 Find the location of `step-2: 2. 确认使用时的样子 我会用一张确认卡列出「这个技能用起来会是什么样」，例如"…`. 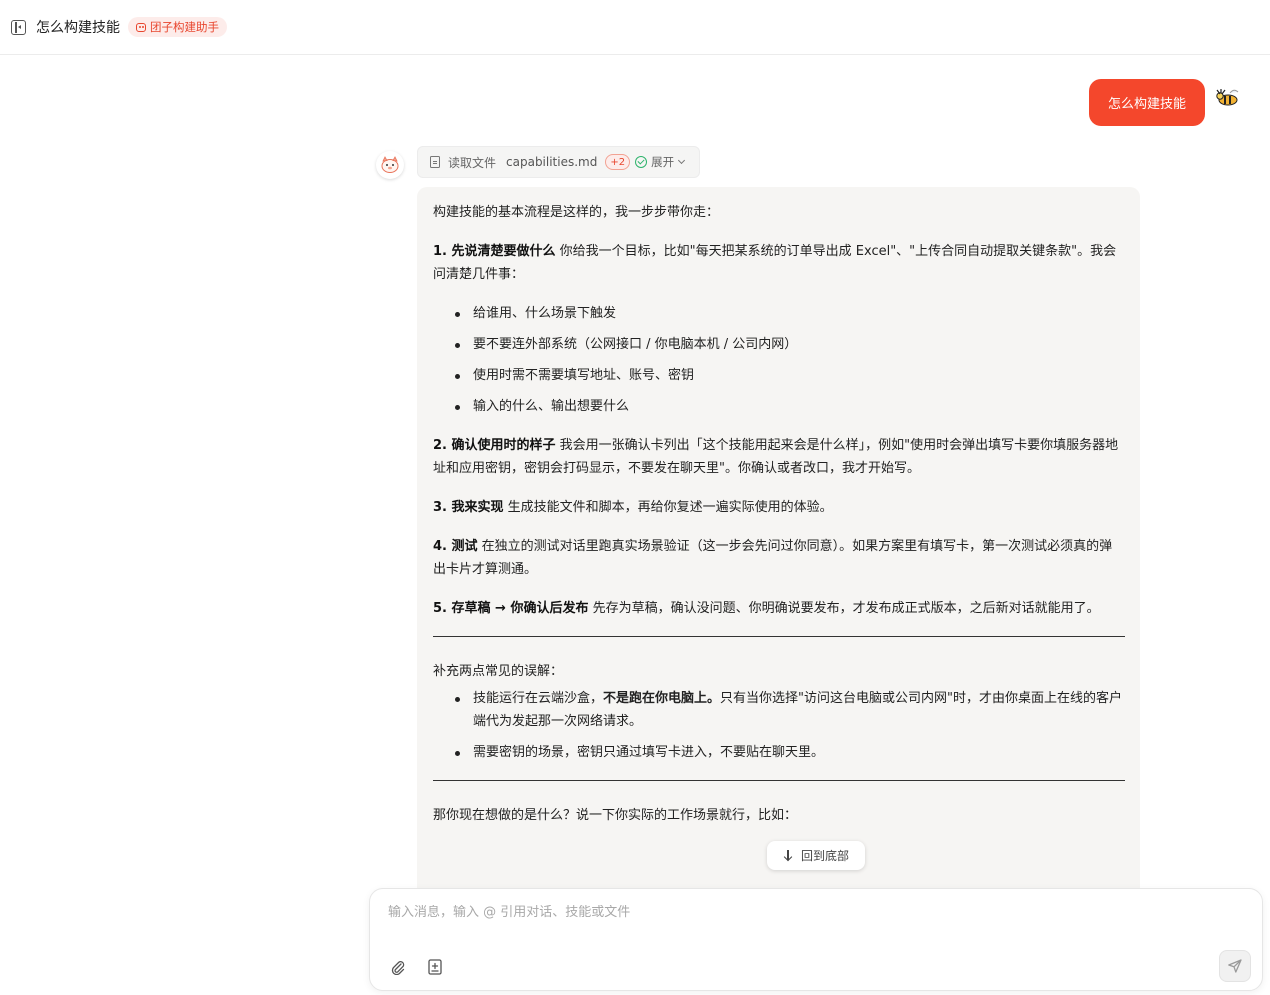

step-2: 2. 确认使用时的样子 我会用一张确认卡列出「这个技能用起来会是什么样」，例如"… is located at coordinates (779, 457).